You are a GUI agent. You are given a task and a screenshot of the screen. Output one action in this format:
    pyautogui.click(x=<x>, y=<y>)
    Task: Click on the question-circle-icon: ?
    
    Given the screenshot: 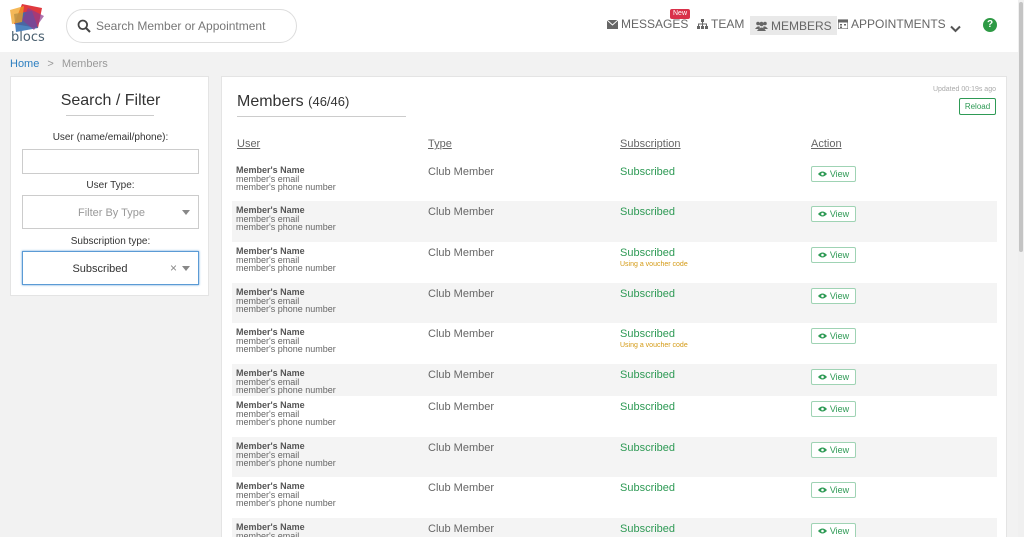 What is the action you would take?
    pyautogui.click(x=990, y=25)
    